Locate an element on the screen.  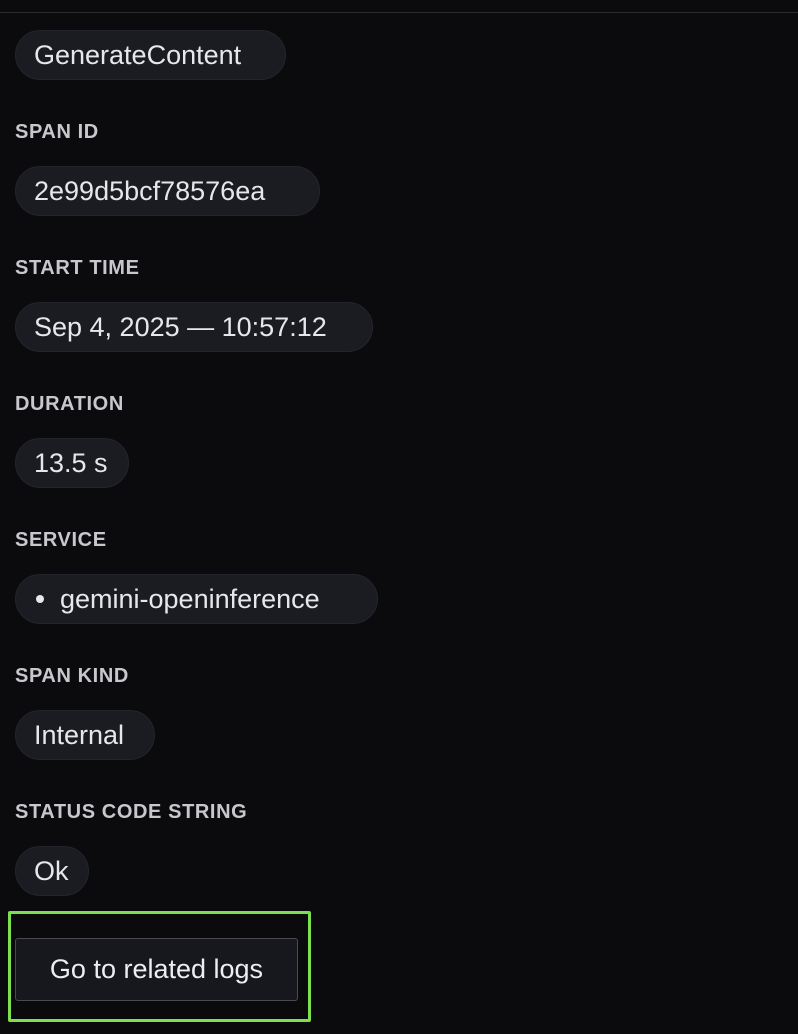
span-kind-label: SPAN KIND is located at coordinates (72, 676).